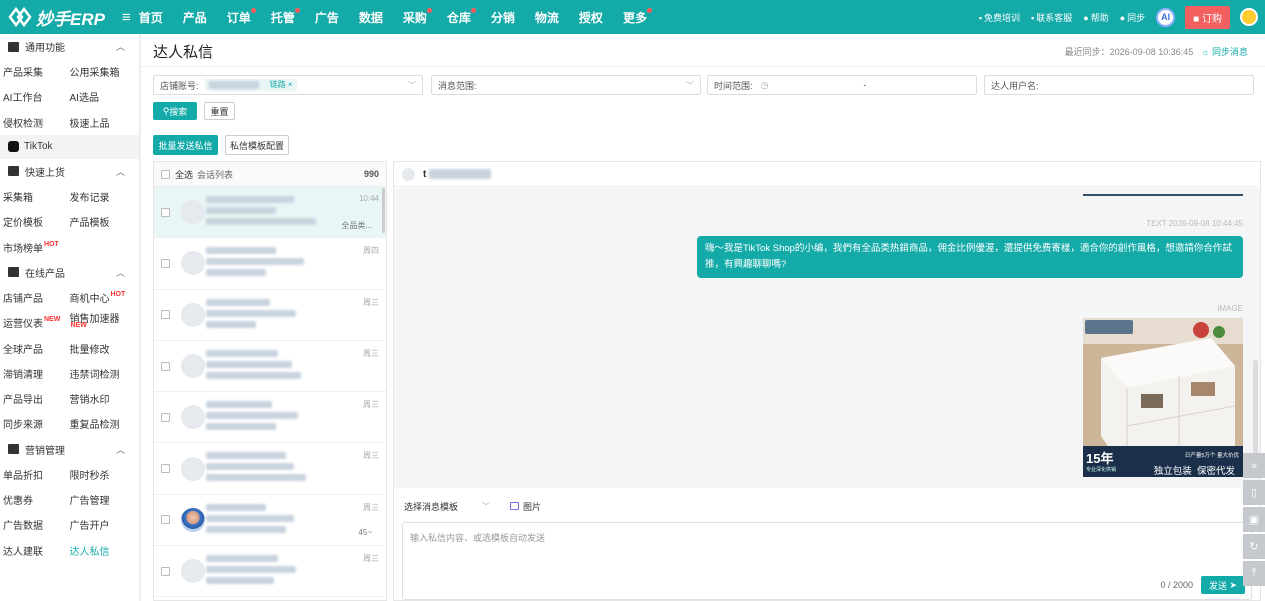 The width and height of the screenshot is (1265, 601). I want to click on nav-item: 更多, so click(637, 16).